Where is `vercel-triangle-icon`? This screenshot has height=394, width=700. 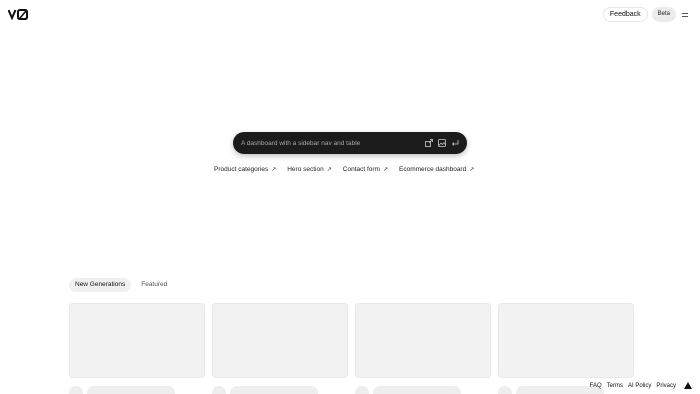
vercel-triangle-icon is located at coordinates (688, 385).